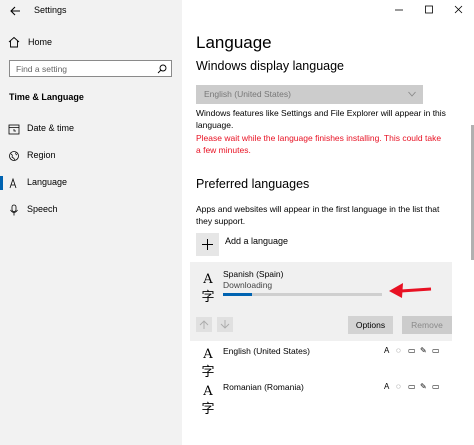  Describe the element at coordinates (248, 285) in the screenshot. I see `language-status: Downloading` at that location.